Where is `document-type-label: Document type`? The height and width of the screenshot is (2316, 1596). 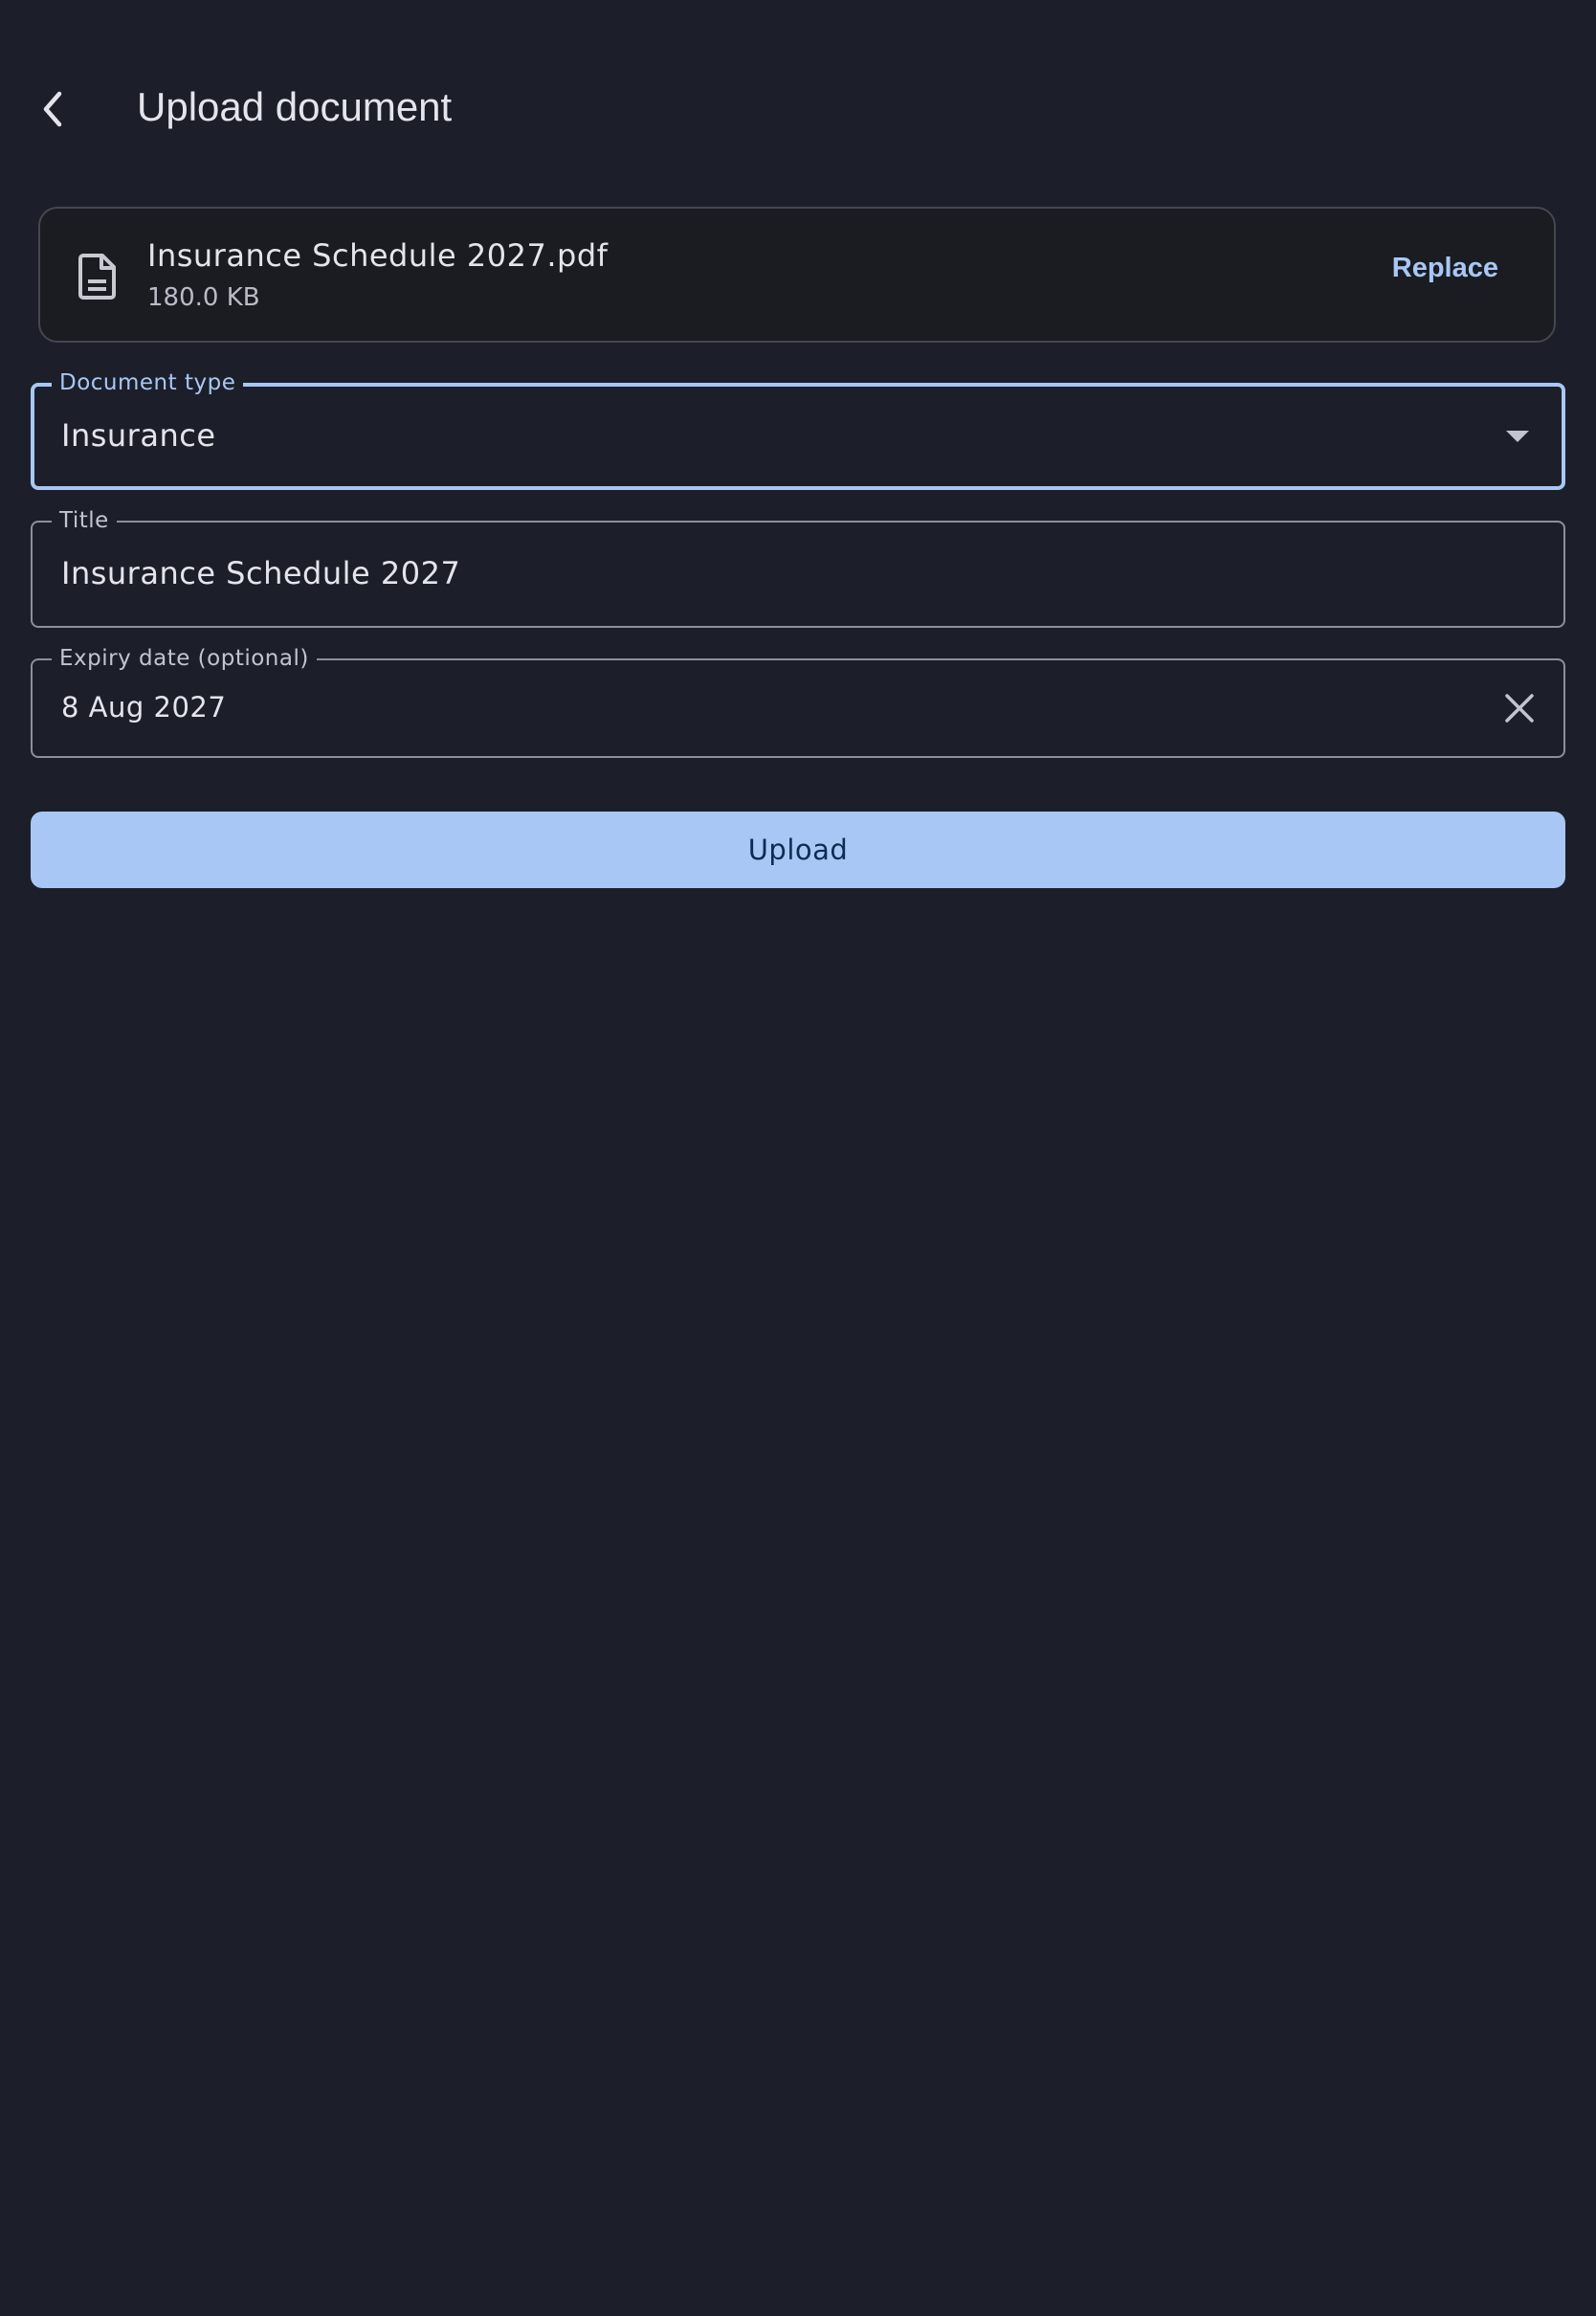
document-type-label: Document type is located at coordinates (148, 383).